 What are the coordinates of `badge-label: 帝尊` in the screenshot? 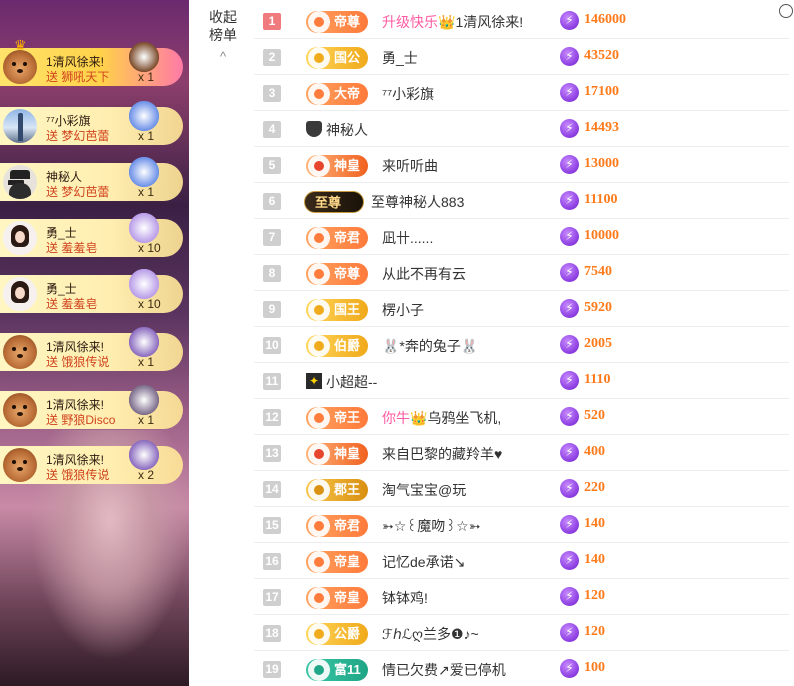 It's located at (347, 21).